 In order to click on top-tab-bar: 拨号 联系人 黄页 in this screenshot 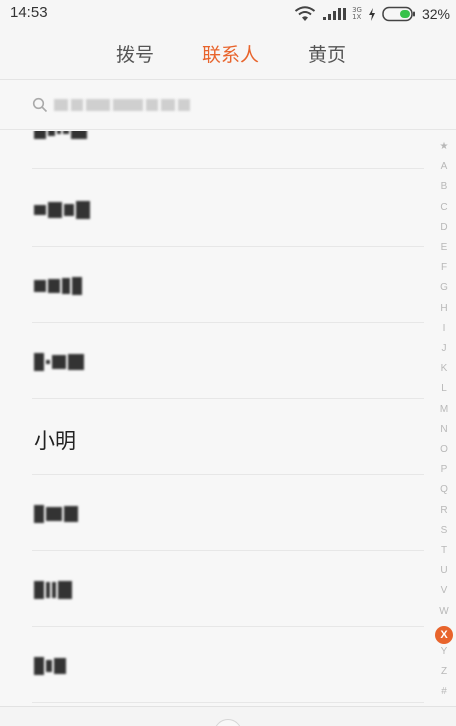, I will do `click(228, 54)`.